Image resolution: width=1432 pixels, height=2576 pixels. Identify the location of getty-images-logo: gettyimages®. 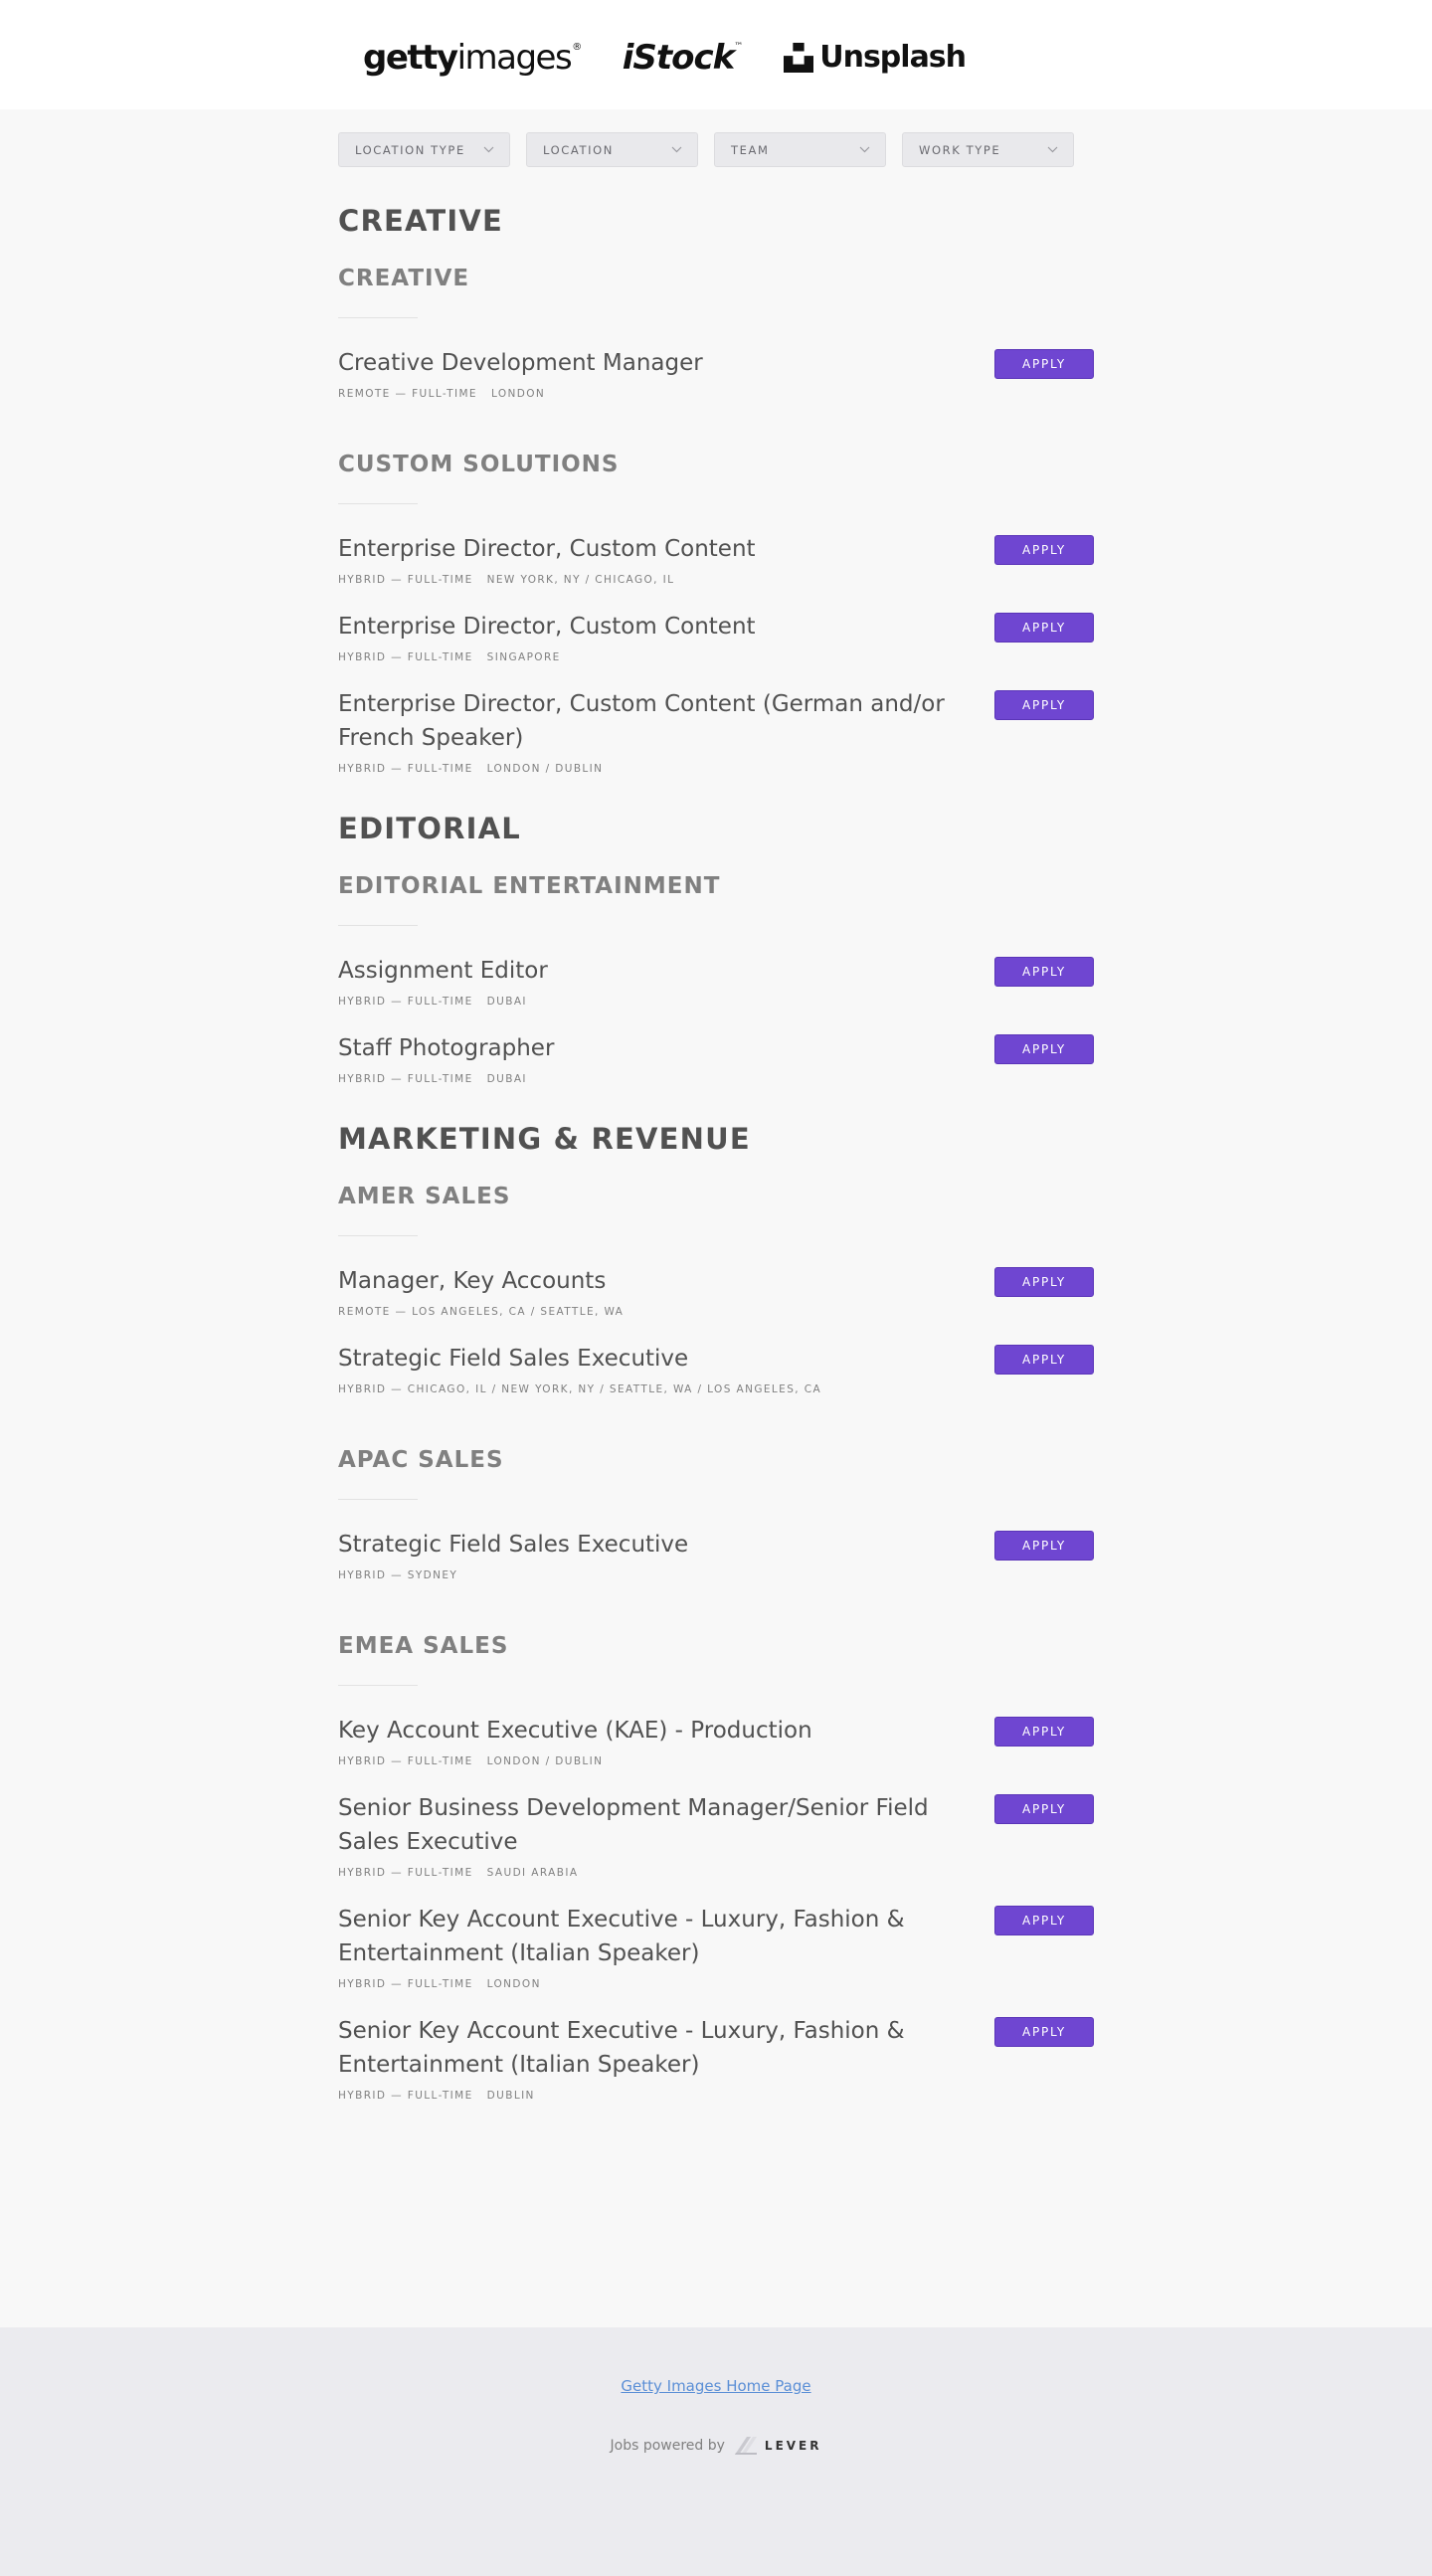
(473, 58).